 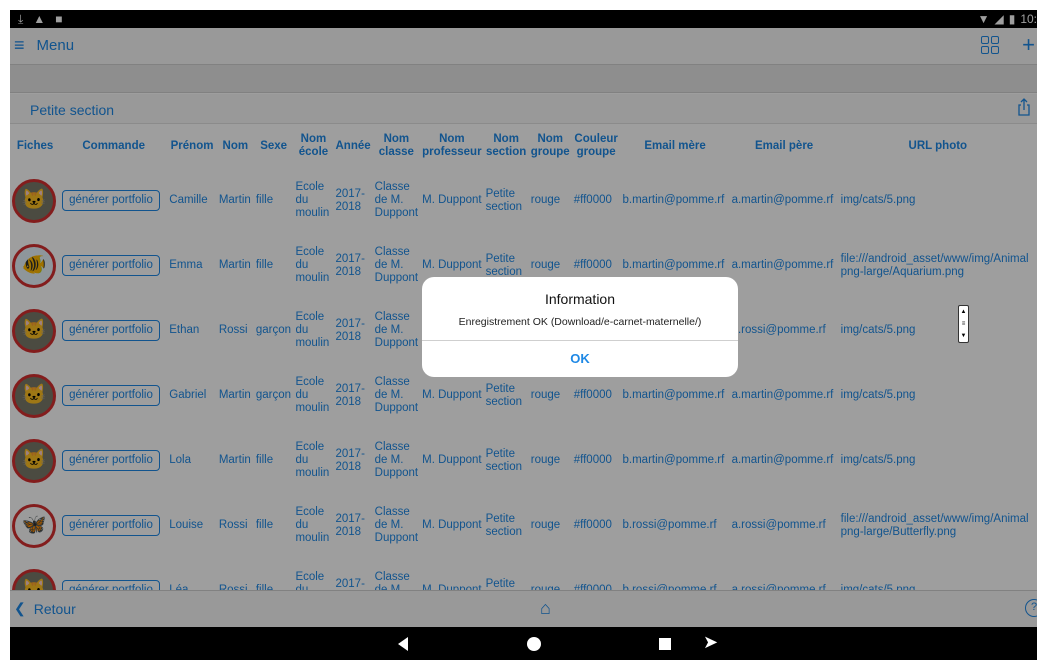 I want to click on nav-home-icon, so click(x=534, y=644).